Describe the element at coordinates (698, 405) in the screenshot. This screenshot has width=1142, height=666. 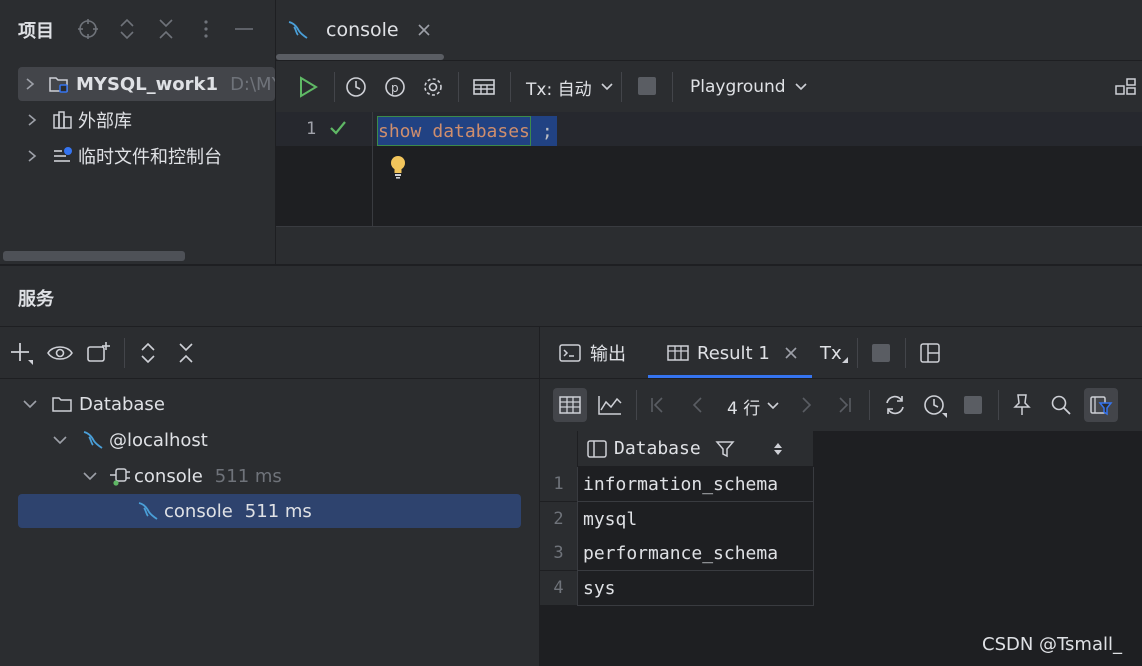
I see `previous-page-icon` at that location.